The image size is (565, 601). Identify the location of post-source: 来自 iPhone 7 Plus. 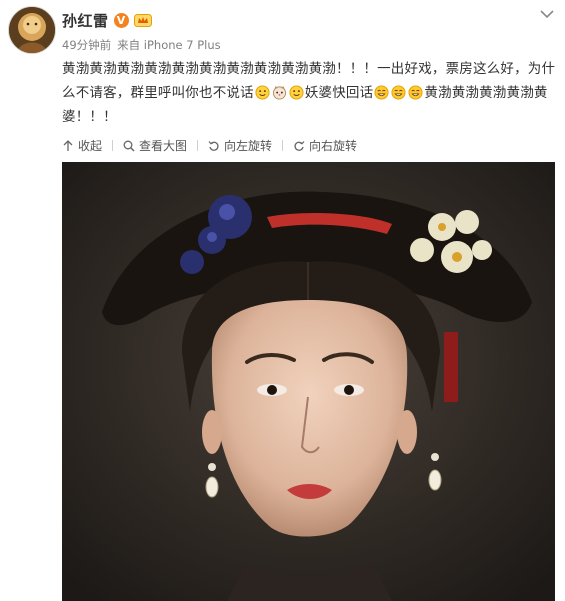
(169, 45).